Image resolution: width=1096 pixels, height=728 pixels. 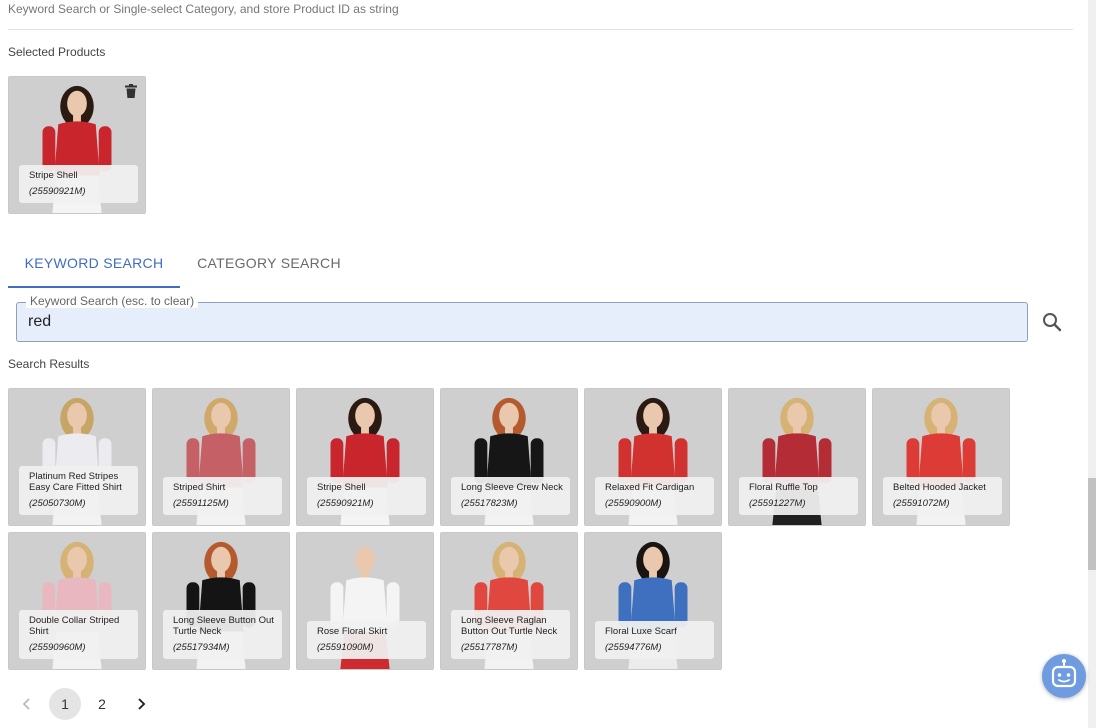 What do you see at coordinates (65, 704) in the screenshot?
I see `page-1-button: 1` at bounding box center [65, 704].